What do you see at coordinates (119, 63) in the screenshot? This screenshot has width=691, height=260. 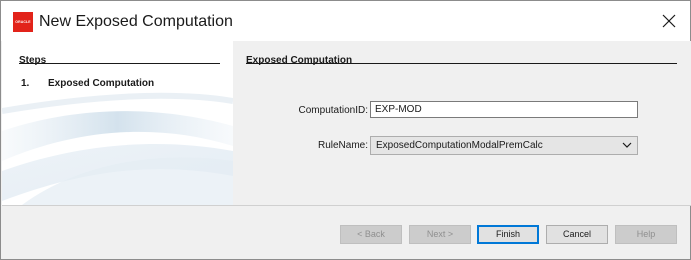 I see `steps-divider` at bounding box center [119, 63].